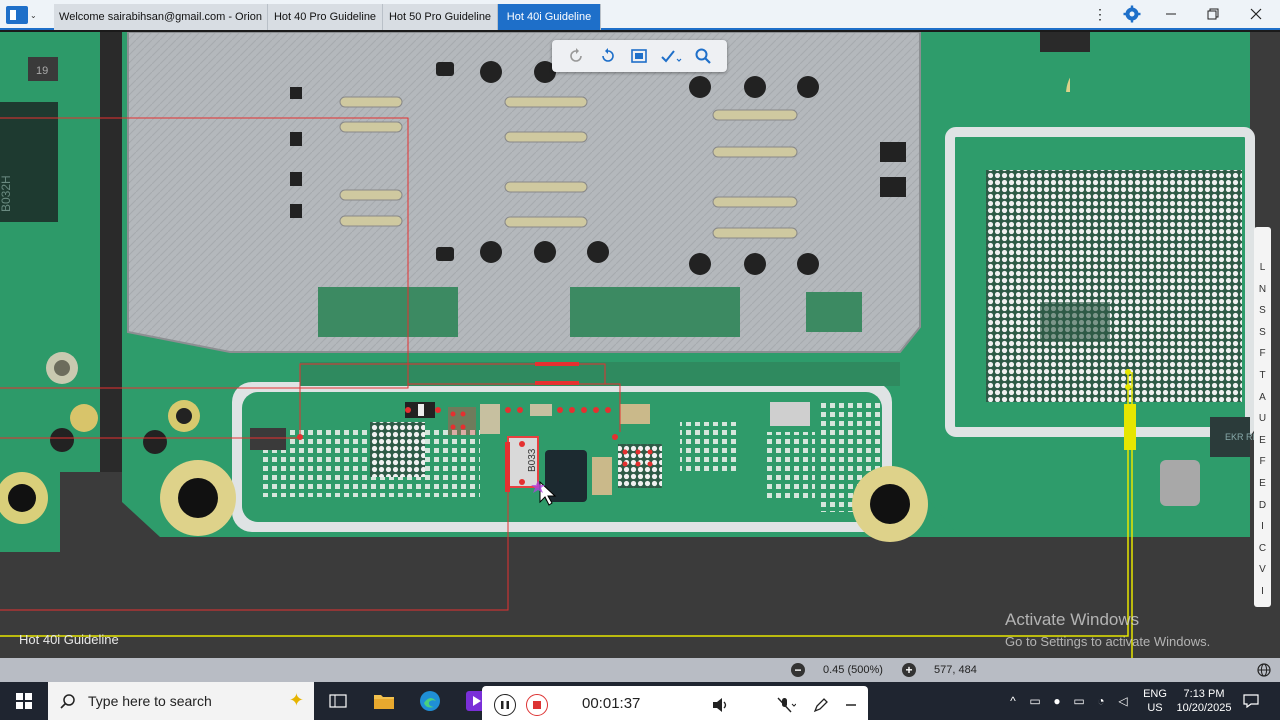 The height and width of the screenshot is (720, 1280). Describe the element at coordinates (1262, 430) in the screenshot. I see `right-panel-letters: L N S S F T A U E F E D I C V I` at that location.